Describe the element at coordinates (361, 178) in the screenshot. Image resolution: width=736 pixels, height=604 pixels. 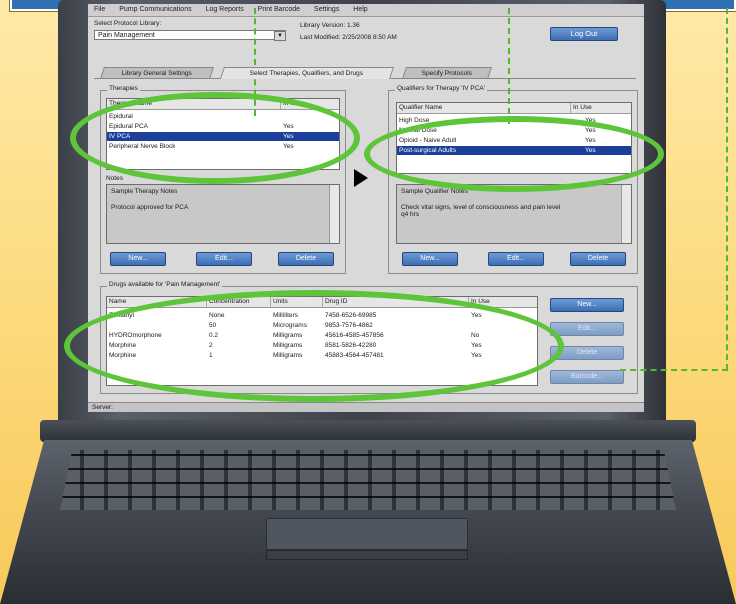
I see `arrow-right-icon` at that location.